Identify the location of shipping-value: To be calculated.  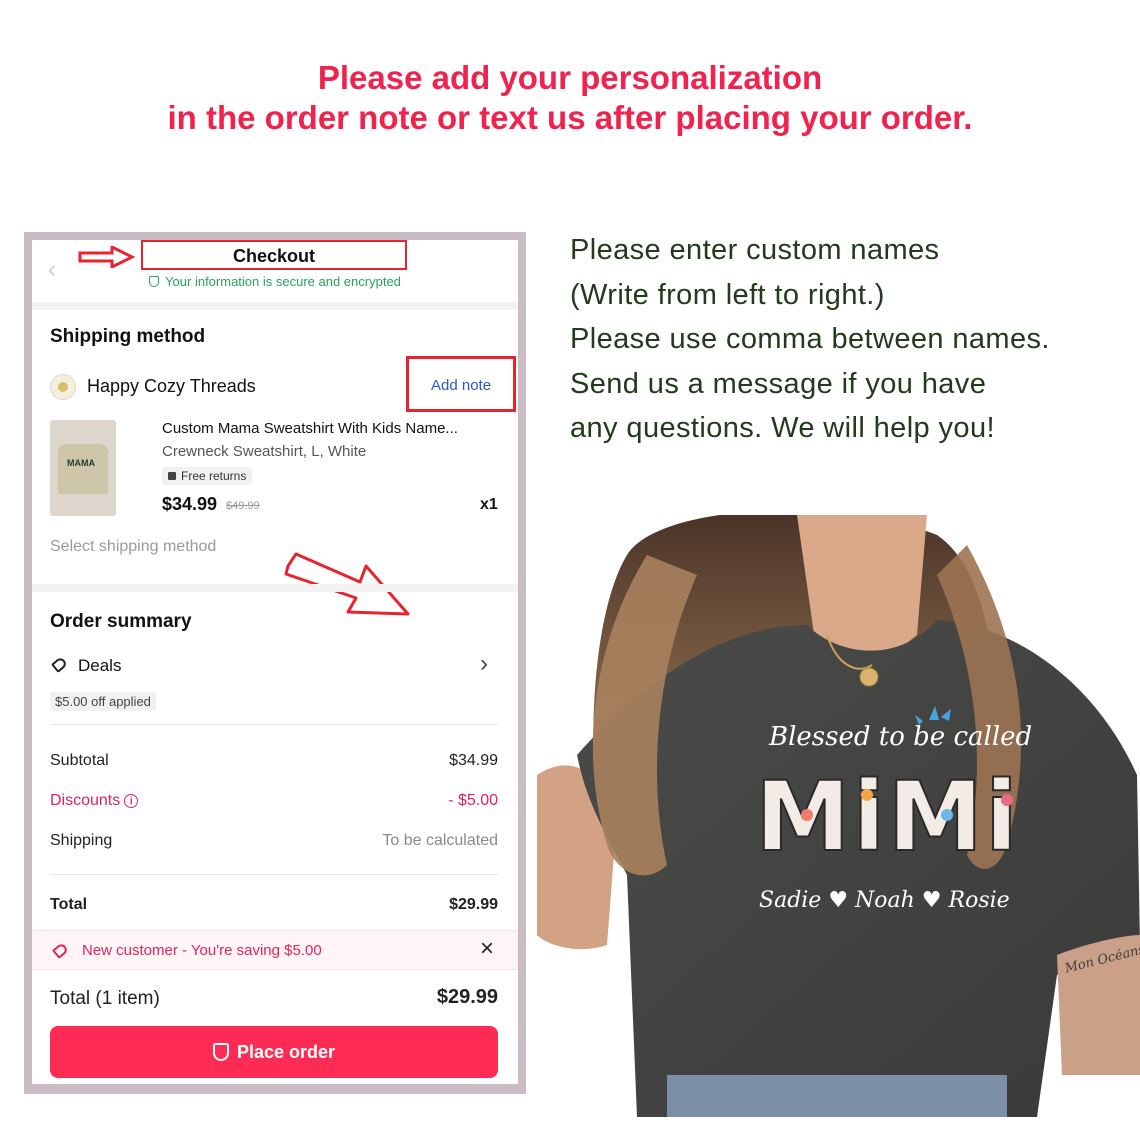
(440, 840).